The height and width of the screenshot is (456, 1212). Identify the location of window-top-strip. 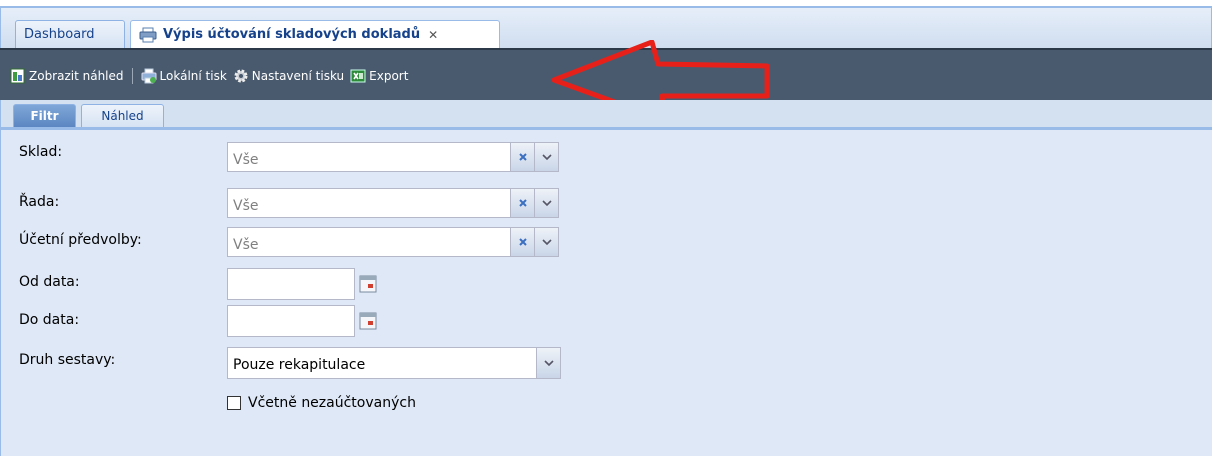
(606, 4).